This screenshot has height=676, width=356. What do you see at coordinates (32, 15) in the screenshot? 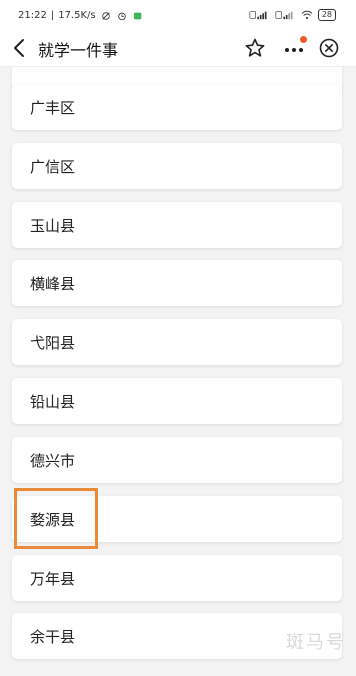
I see `status-time: 21:22` at bounding box center [32, 15].